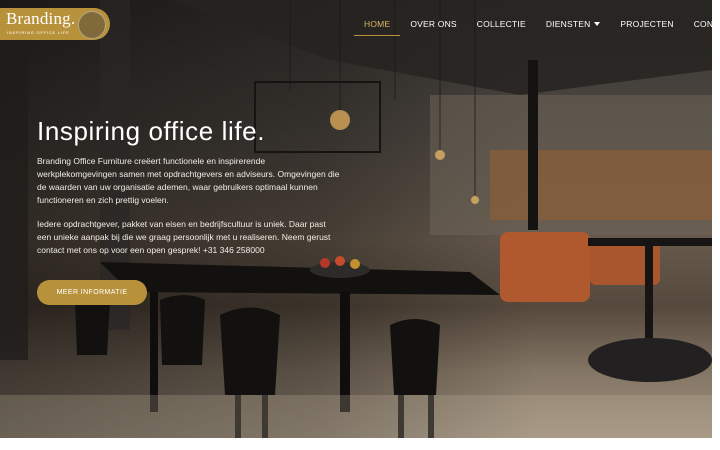  I want to click on nav-item-collectie: COLLECTIE, so click(501, 27).